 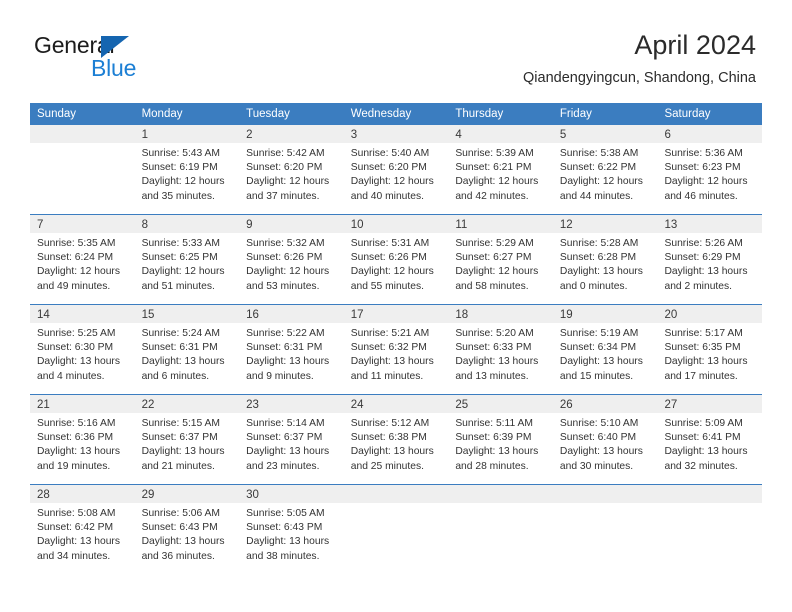 I want to click on day-detail-line: and 51 minutes., so click(x=178, y=286).